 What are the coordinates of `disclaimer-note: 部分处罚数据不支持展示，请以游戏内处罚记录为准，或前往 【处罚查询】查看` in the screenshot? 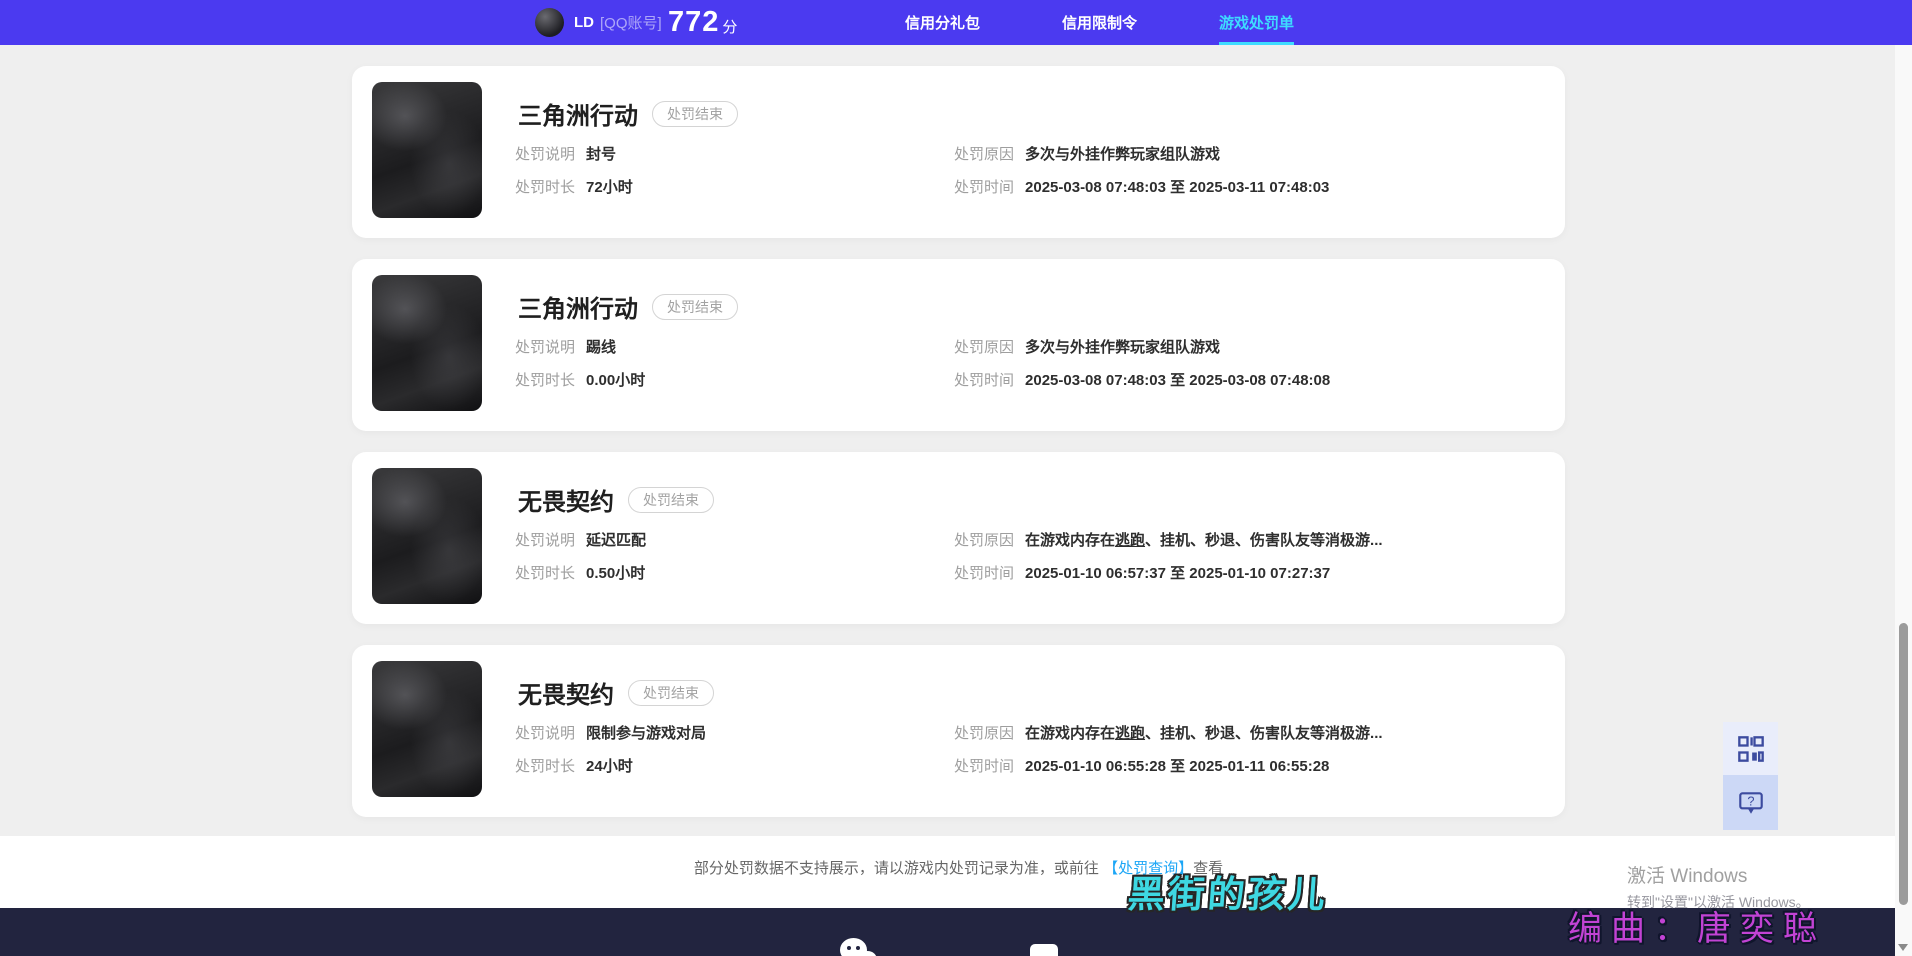 It's located at (958, 867).